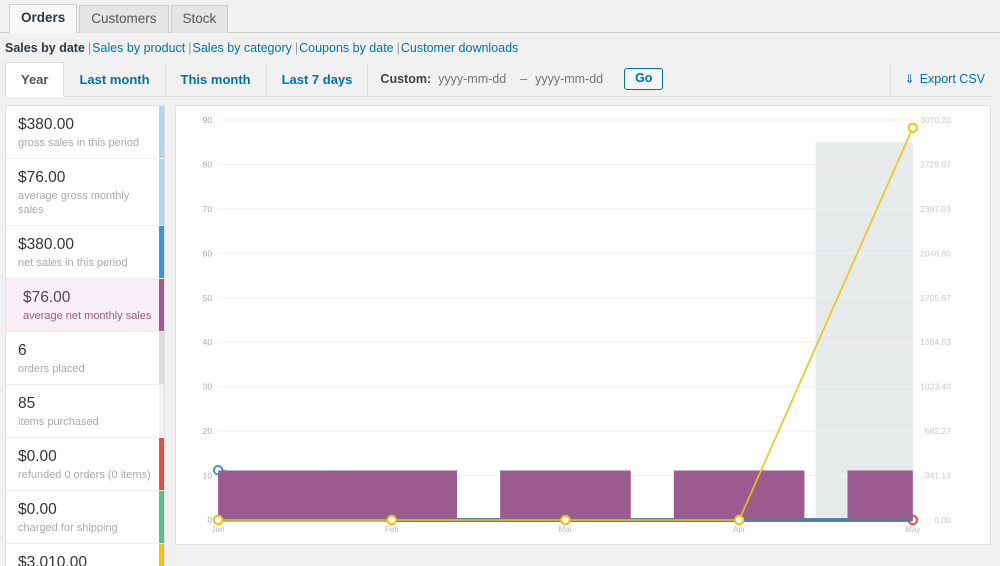 Image resolution: width=1000 pixels, height=566 pixels. I want to click on svg-text: 2046.80, so click(935, 253).